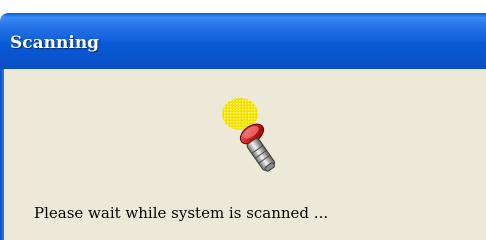 This screenshot has height=240, width=486. I want to click on window-frame-left, so click(2, 154).